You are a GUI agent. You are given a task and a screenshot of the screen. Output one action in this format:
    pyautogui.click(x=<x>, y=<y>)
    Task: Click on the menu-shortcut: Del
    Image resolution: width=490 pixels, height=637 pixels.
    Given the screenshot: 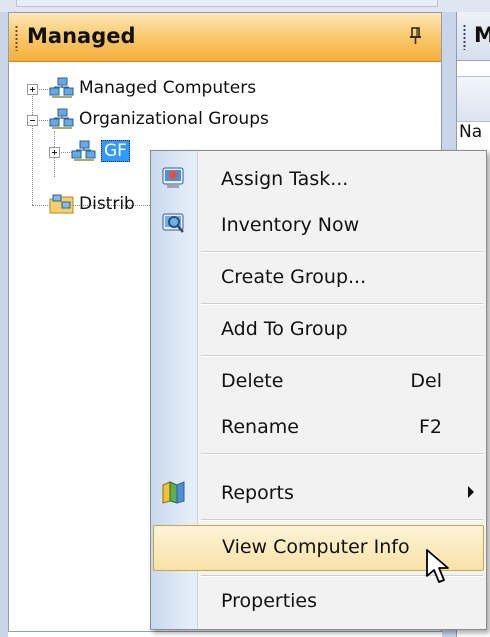 What is the action you would take?
    pyautogui.click(x=426, y=381)
    